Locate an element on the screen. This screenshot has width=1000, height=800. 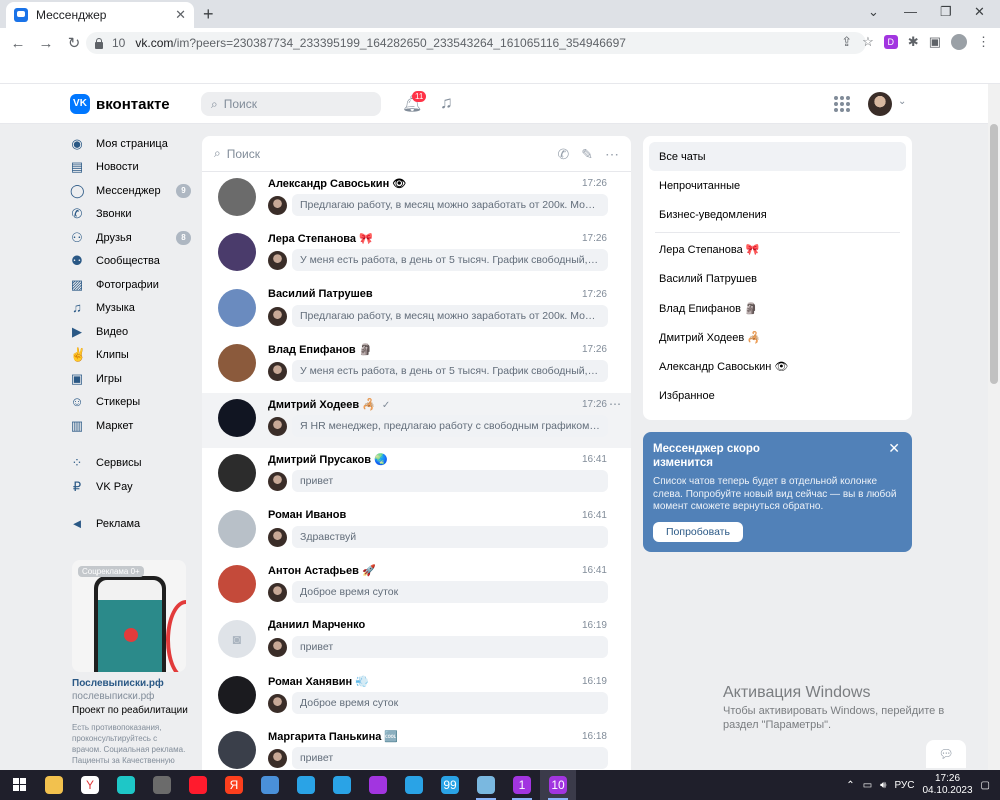
taskbar-app: 10 is located at coordinates (558, 785).